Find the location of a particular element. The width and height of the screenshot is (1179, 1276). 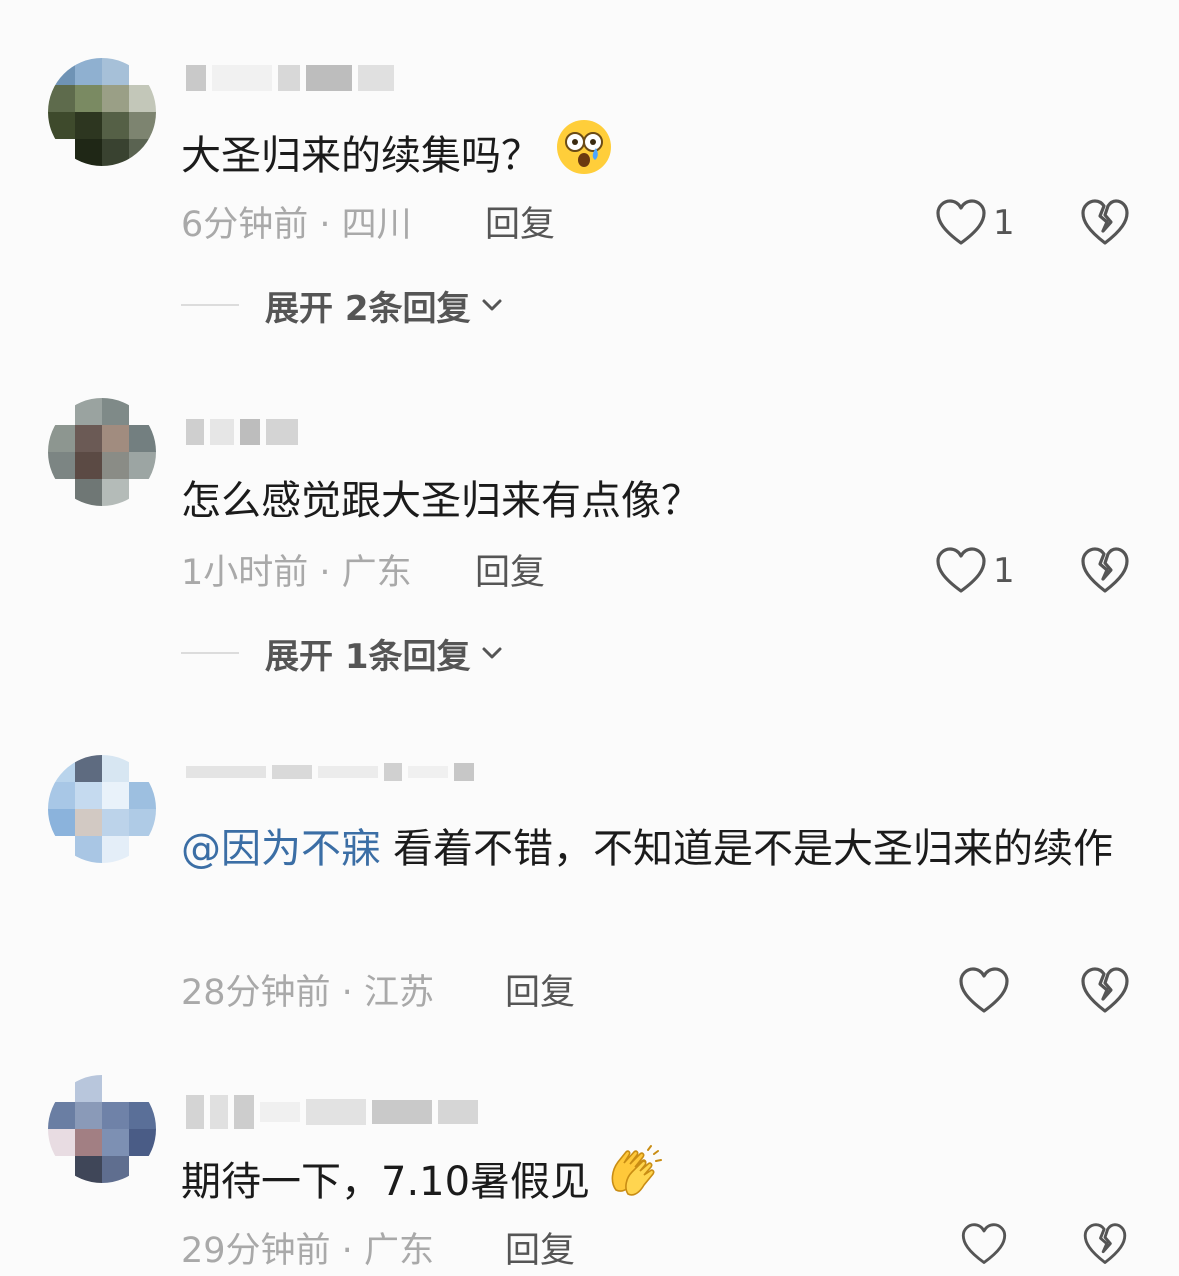

comment-text: 期待一下，7.10暑假见 is located at coordinates (661, 1184).